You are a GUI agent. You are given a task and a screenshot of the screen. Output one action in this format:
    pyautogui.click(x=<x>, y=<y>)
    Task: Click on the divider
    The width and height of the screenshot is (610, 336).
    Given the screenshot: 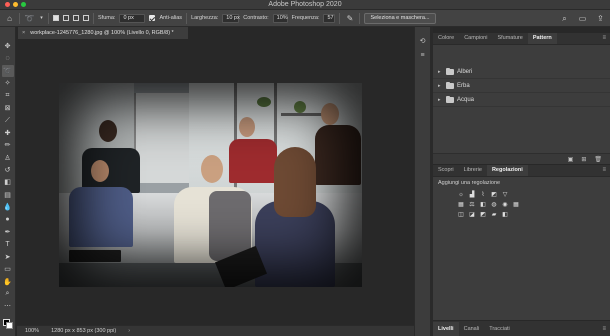 What is the action you would take?
    pyautogui.click(x=340, y=18)
    